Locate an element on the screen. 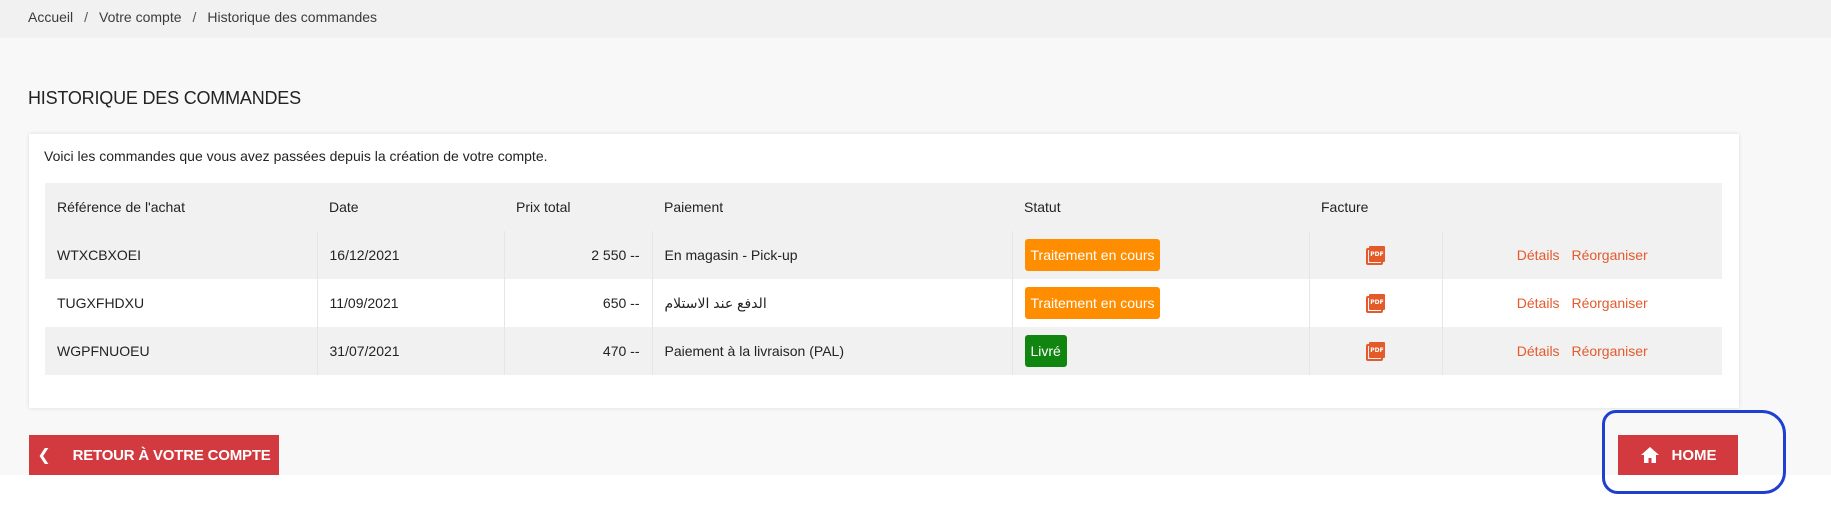 This screenshot has height=508, width=1831. order-total: 470 -- is located at coordinates (577, 351).